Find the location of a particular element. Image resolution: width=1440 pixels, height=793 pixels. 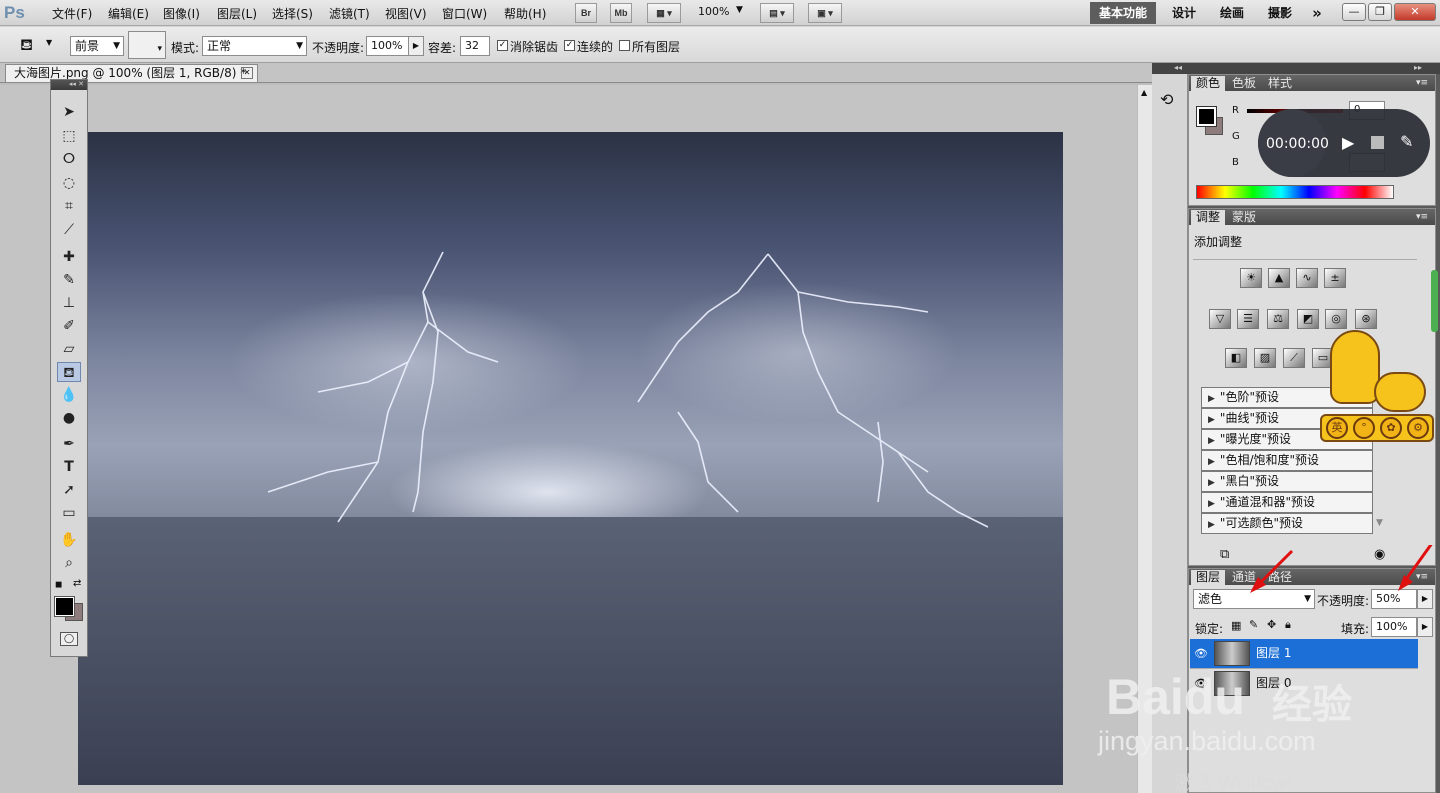

chevron-up-icon: ▲ is located at coordinates (1144, 92).